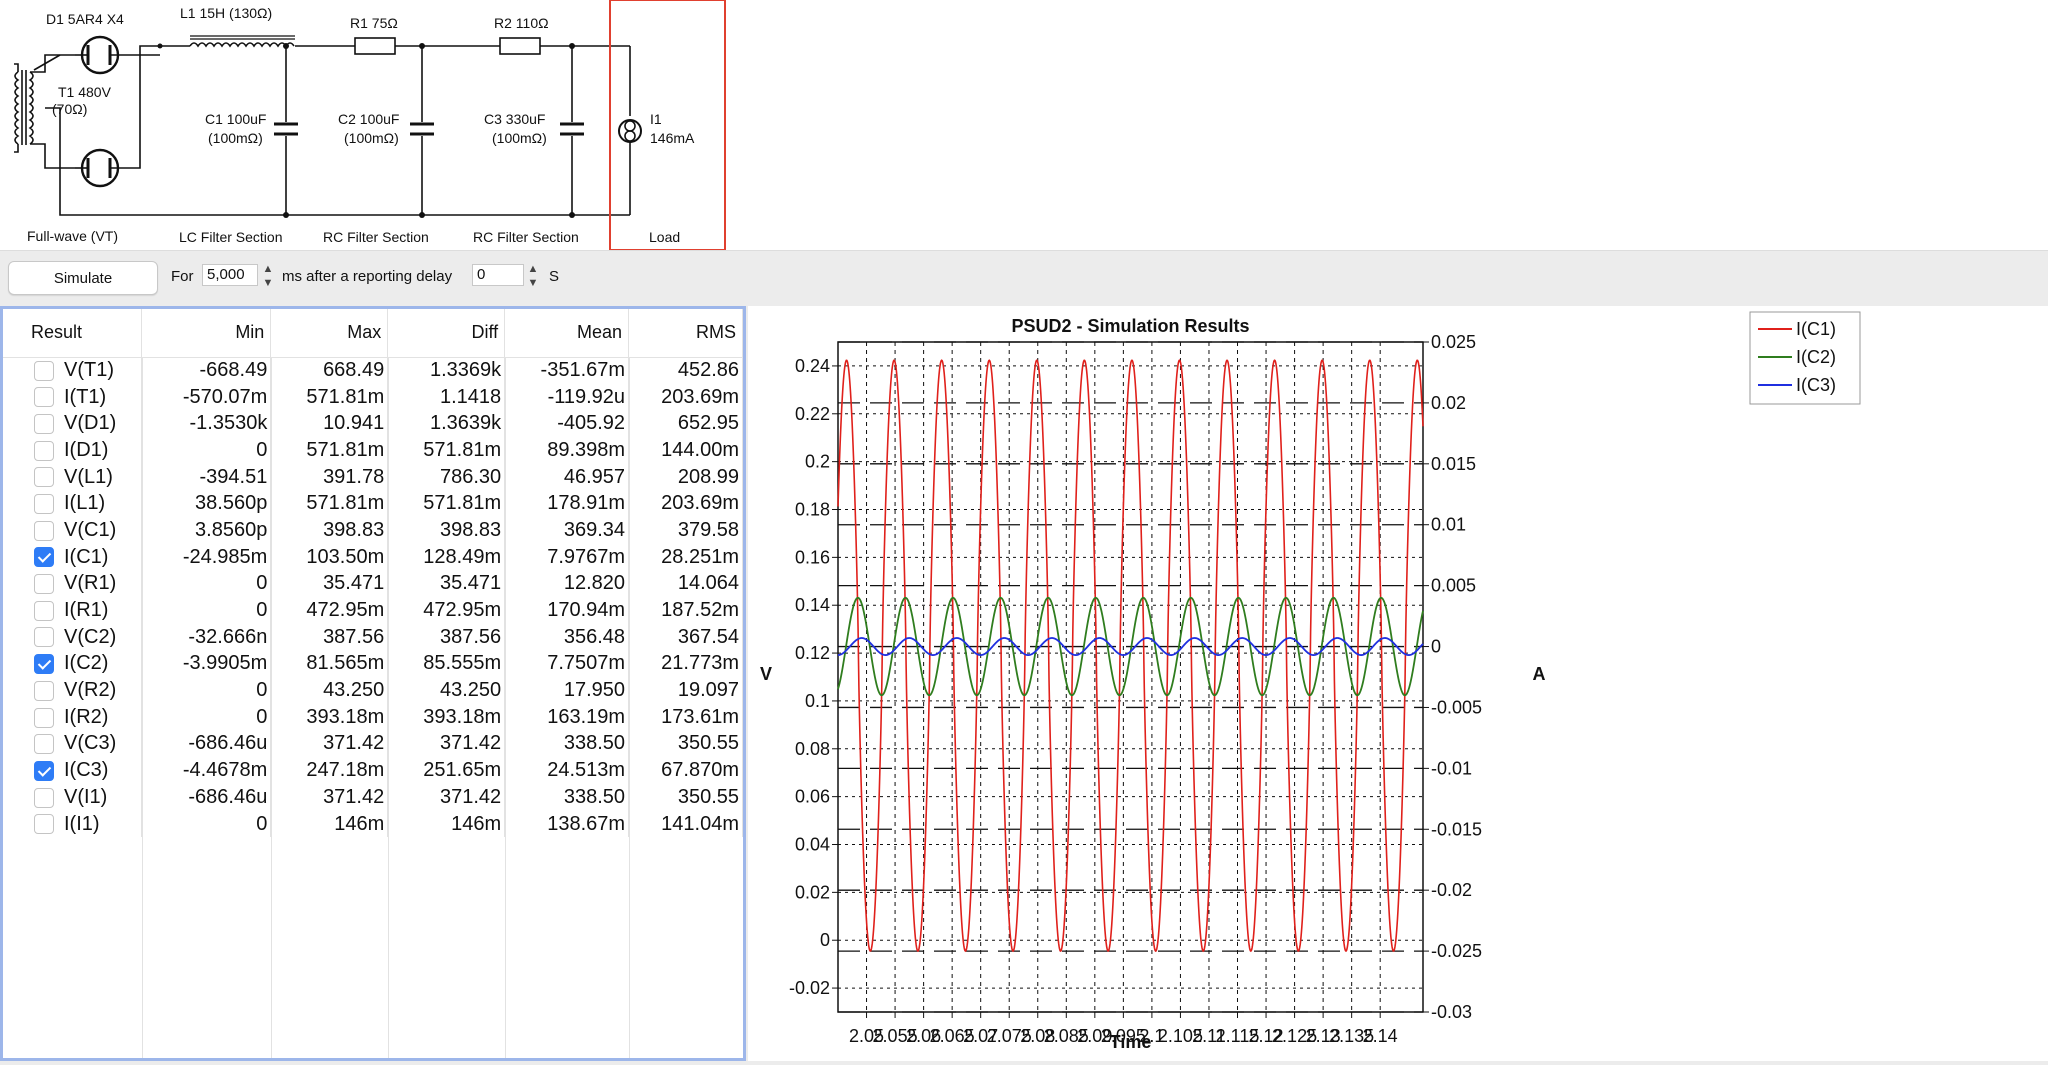 This screenshot has width=2048, height=1065. I want to click on table-row: V(R1) 0 35.471 35.471 12.820 14.064, so click(373, 584).